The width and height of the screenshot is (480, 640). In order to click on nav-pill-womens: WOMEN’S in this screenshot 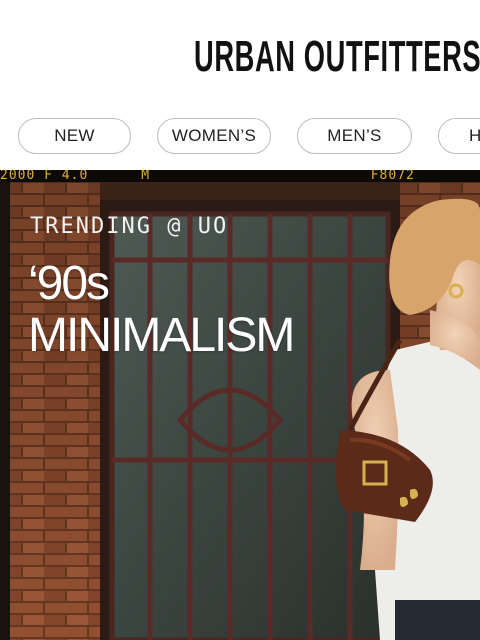, I will do `click(214, 136)`.